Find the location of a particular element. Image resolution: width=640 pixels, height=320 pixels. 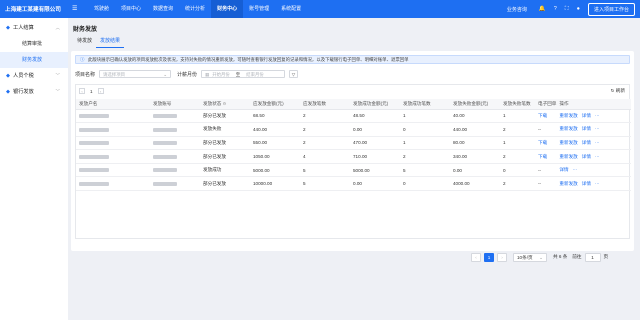

user-avatar-icon: ● is located at coordinates (578, 9).